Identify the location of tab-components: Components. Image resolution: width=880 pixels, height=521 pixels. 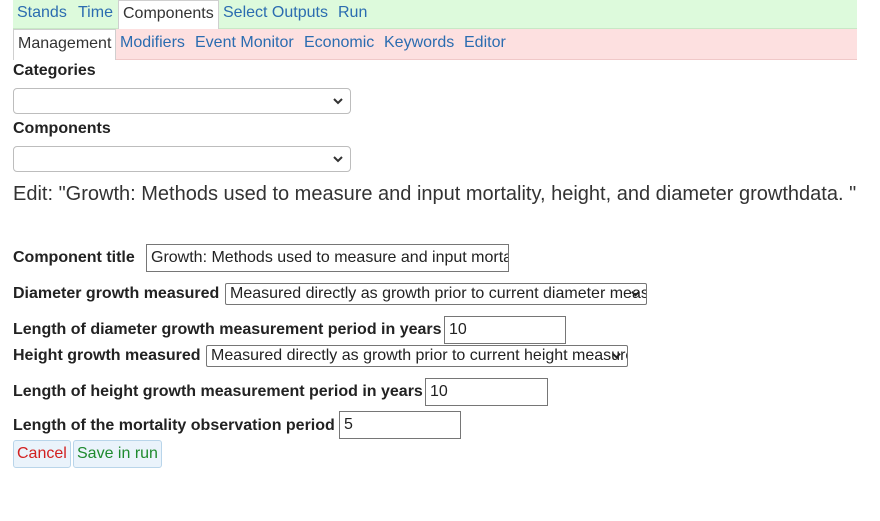
(168, 14).